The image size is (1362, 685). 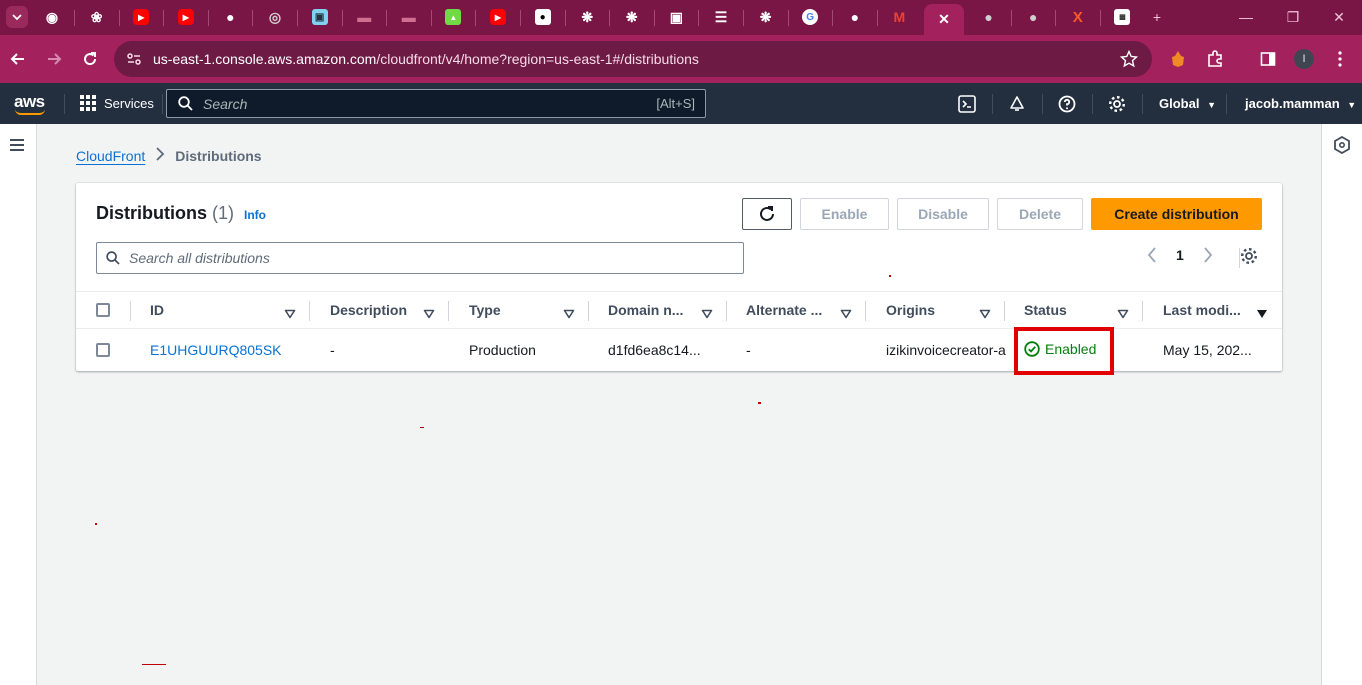 What do you see at coordinates (17, 17) in the screenshot?
I see `tab-search-icon` at bounding box center [17, 17].